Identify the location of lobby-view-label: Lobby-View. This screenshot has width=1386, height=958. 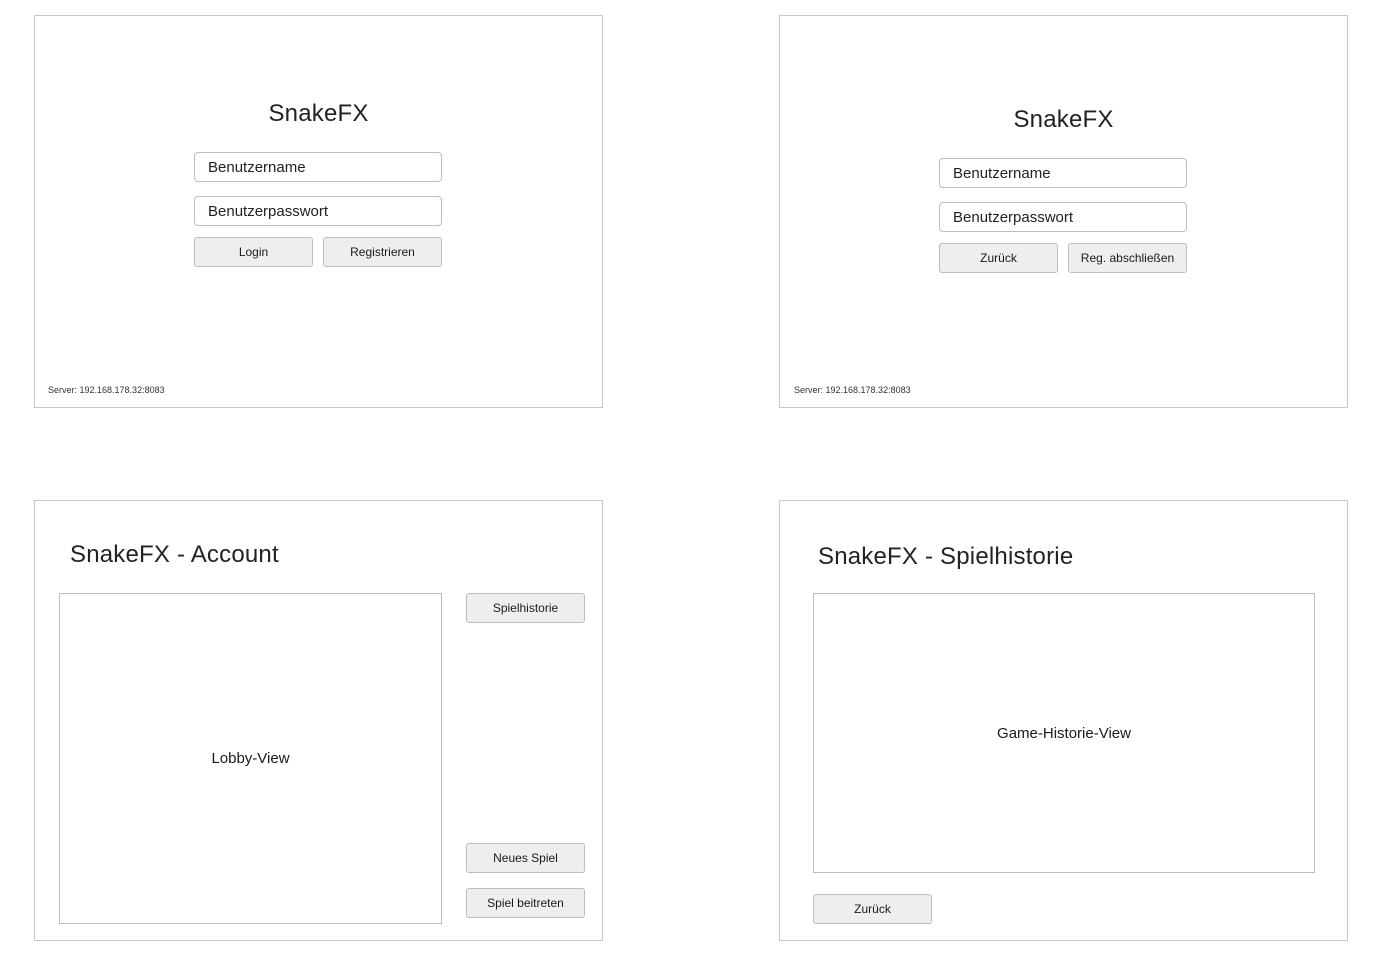
(250, 758).